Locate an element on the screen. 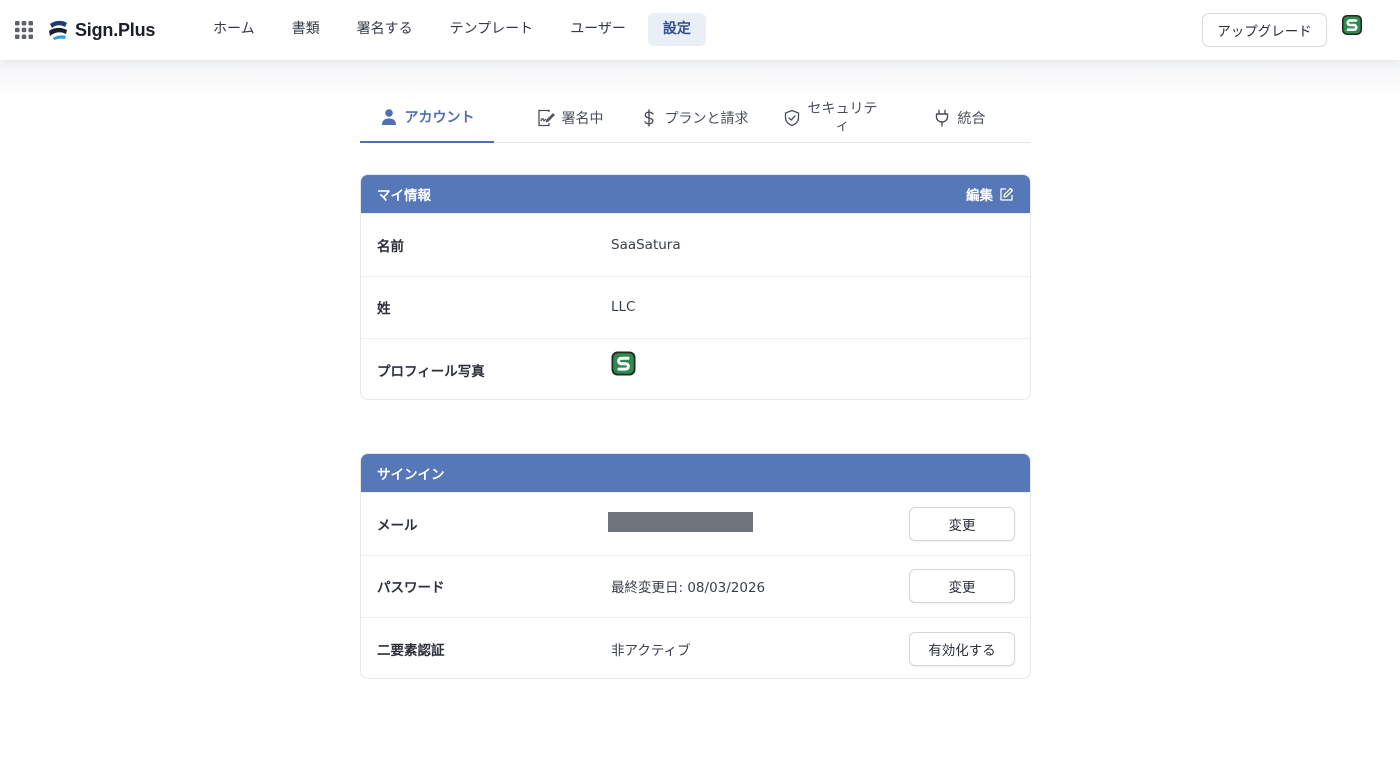 This screenshot has height=769, width=1400. nav-item-home: ホーム is located at coordinates (234, 29).